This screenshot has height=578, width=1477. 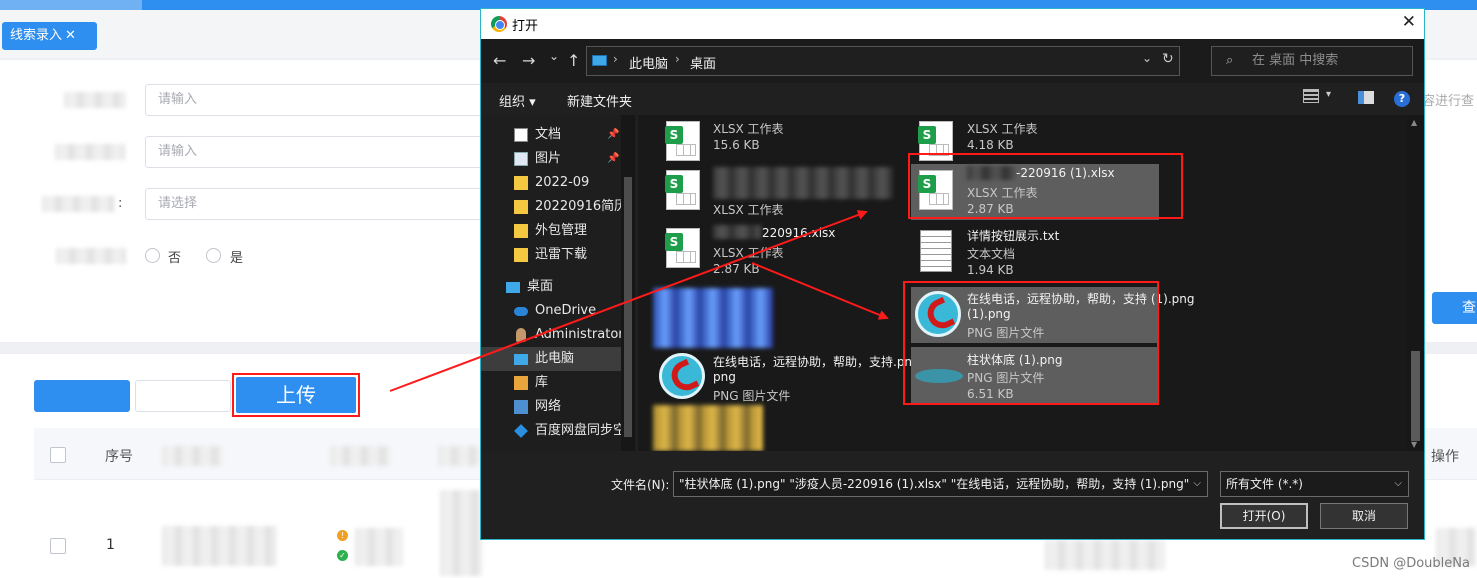 I want to click on file-name-wrap: png, so click(x=724, y=377).